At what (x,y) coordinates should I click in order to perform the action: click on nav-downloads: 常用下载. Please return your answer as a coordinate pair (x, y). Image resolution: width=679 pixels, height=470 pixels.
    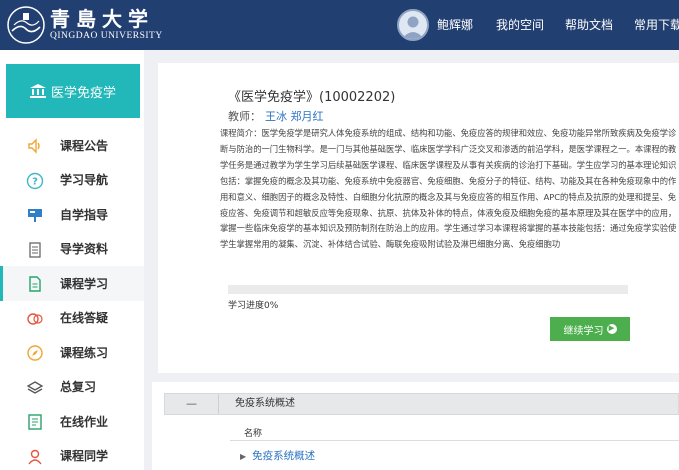
    Looking at the image, I should click on (656, 25).